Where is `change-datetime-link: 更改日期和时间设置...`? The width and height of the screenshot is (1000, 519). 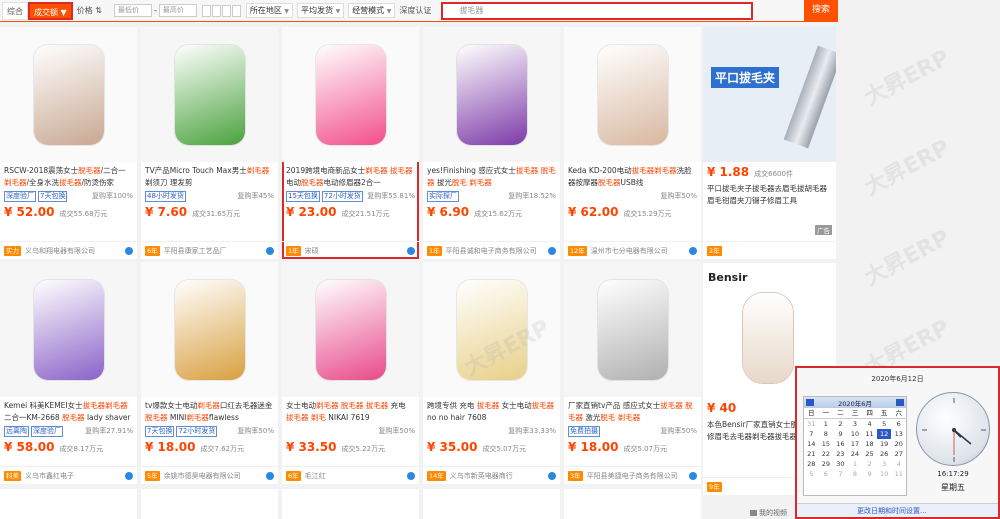 change-datetime-link: 更改日期和时间设置... is located at coordinates (897, 510).